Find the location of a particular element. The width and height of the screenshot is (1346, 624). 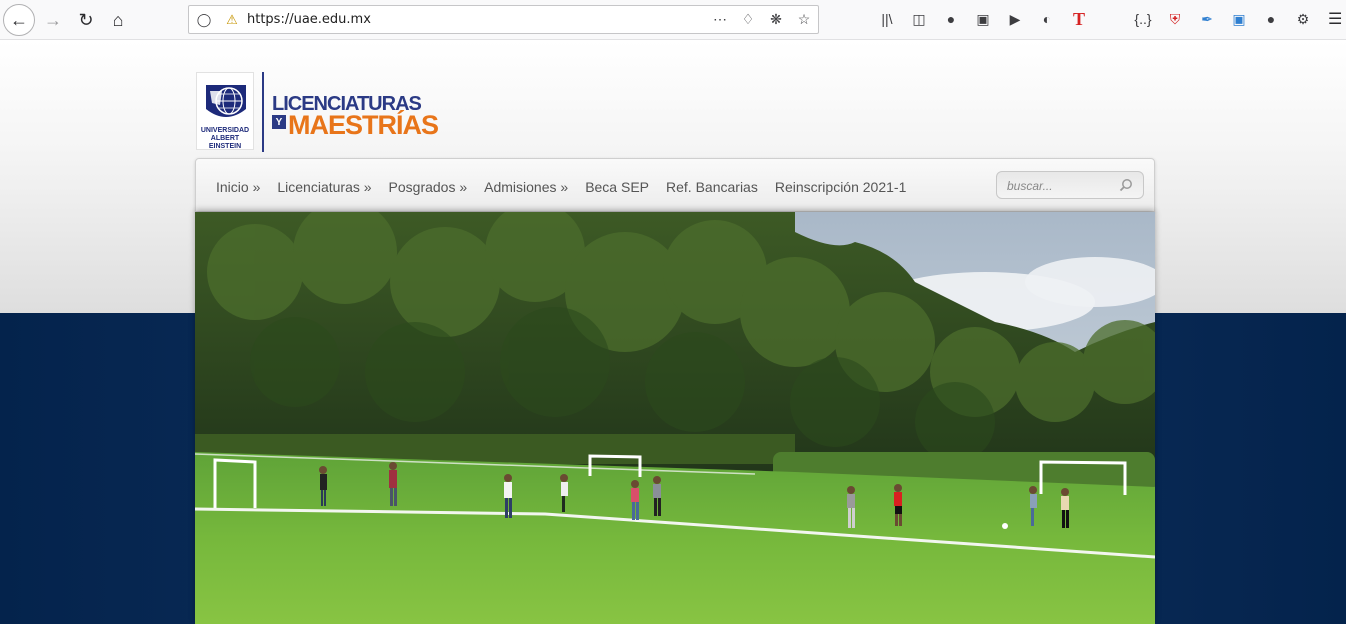

globe-logo-icon is located at coordinates (226, 102).